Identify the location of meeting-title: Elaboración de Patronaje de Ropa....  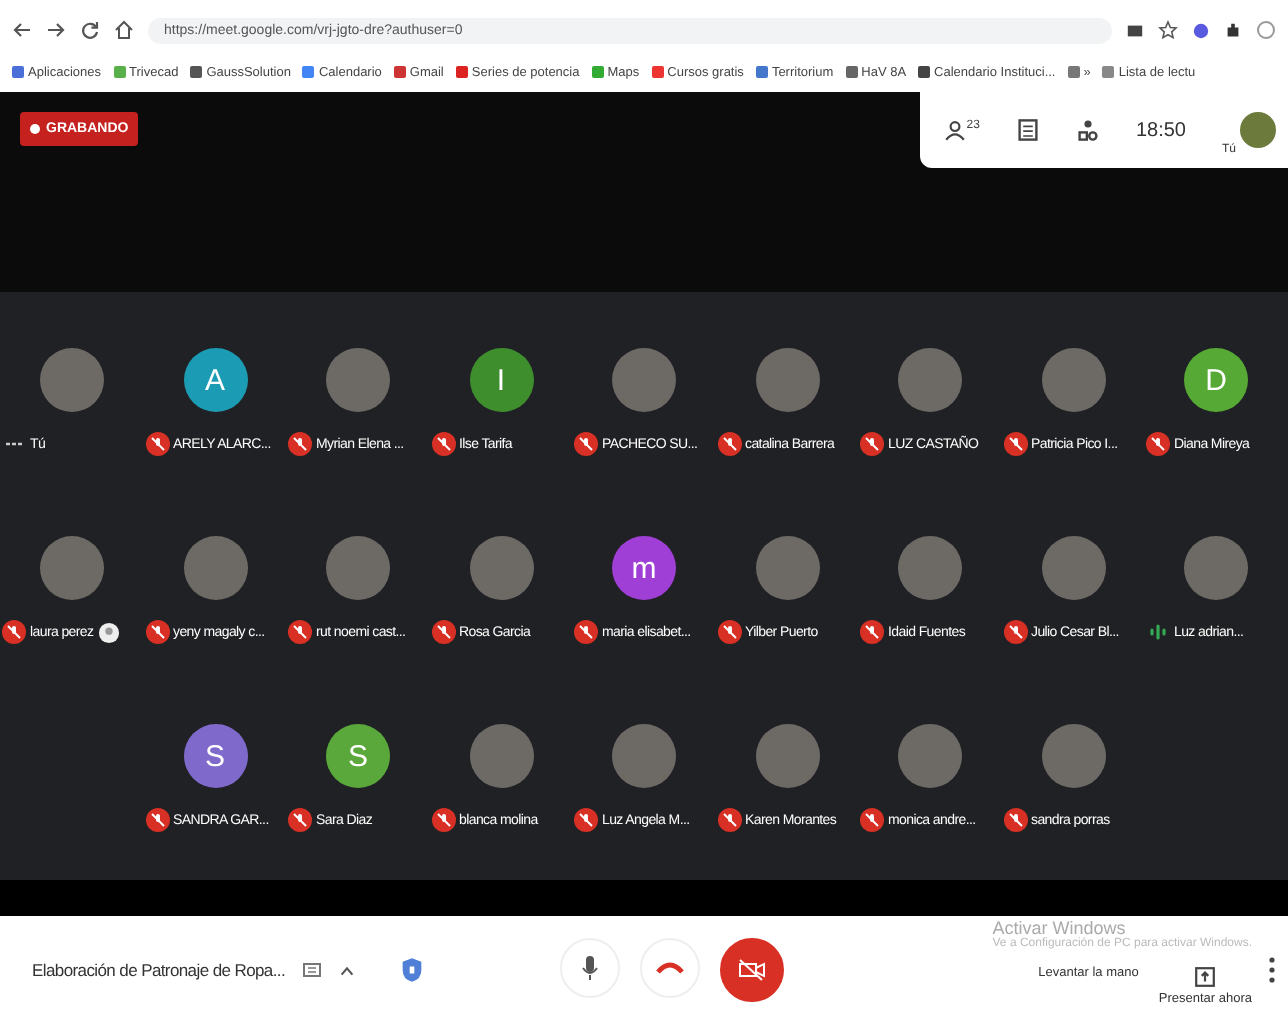
(159, 970).